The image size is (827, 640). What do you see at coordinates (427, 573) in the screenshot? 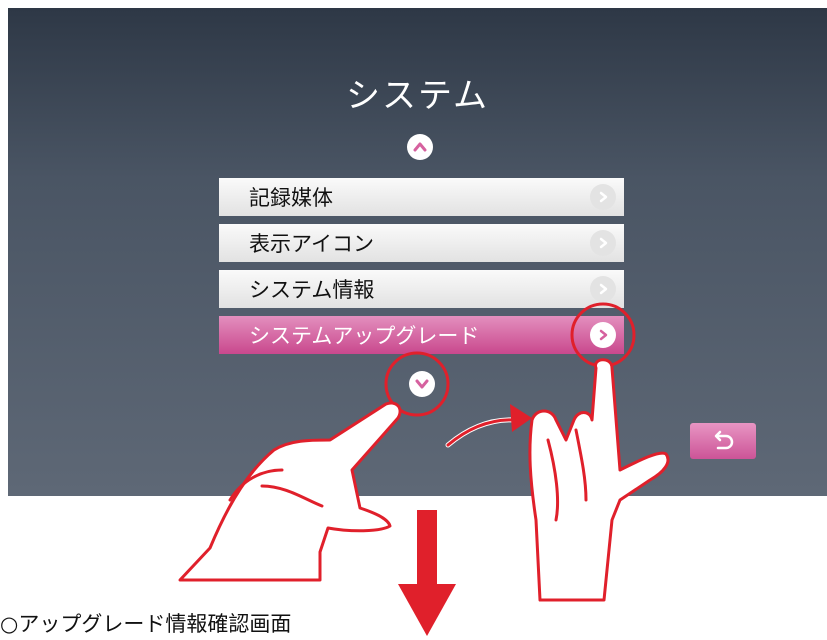
I see `down-arrow-icon` at bounding box center [427, 573].